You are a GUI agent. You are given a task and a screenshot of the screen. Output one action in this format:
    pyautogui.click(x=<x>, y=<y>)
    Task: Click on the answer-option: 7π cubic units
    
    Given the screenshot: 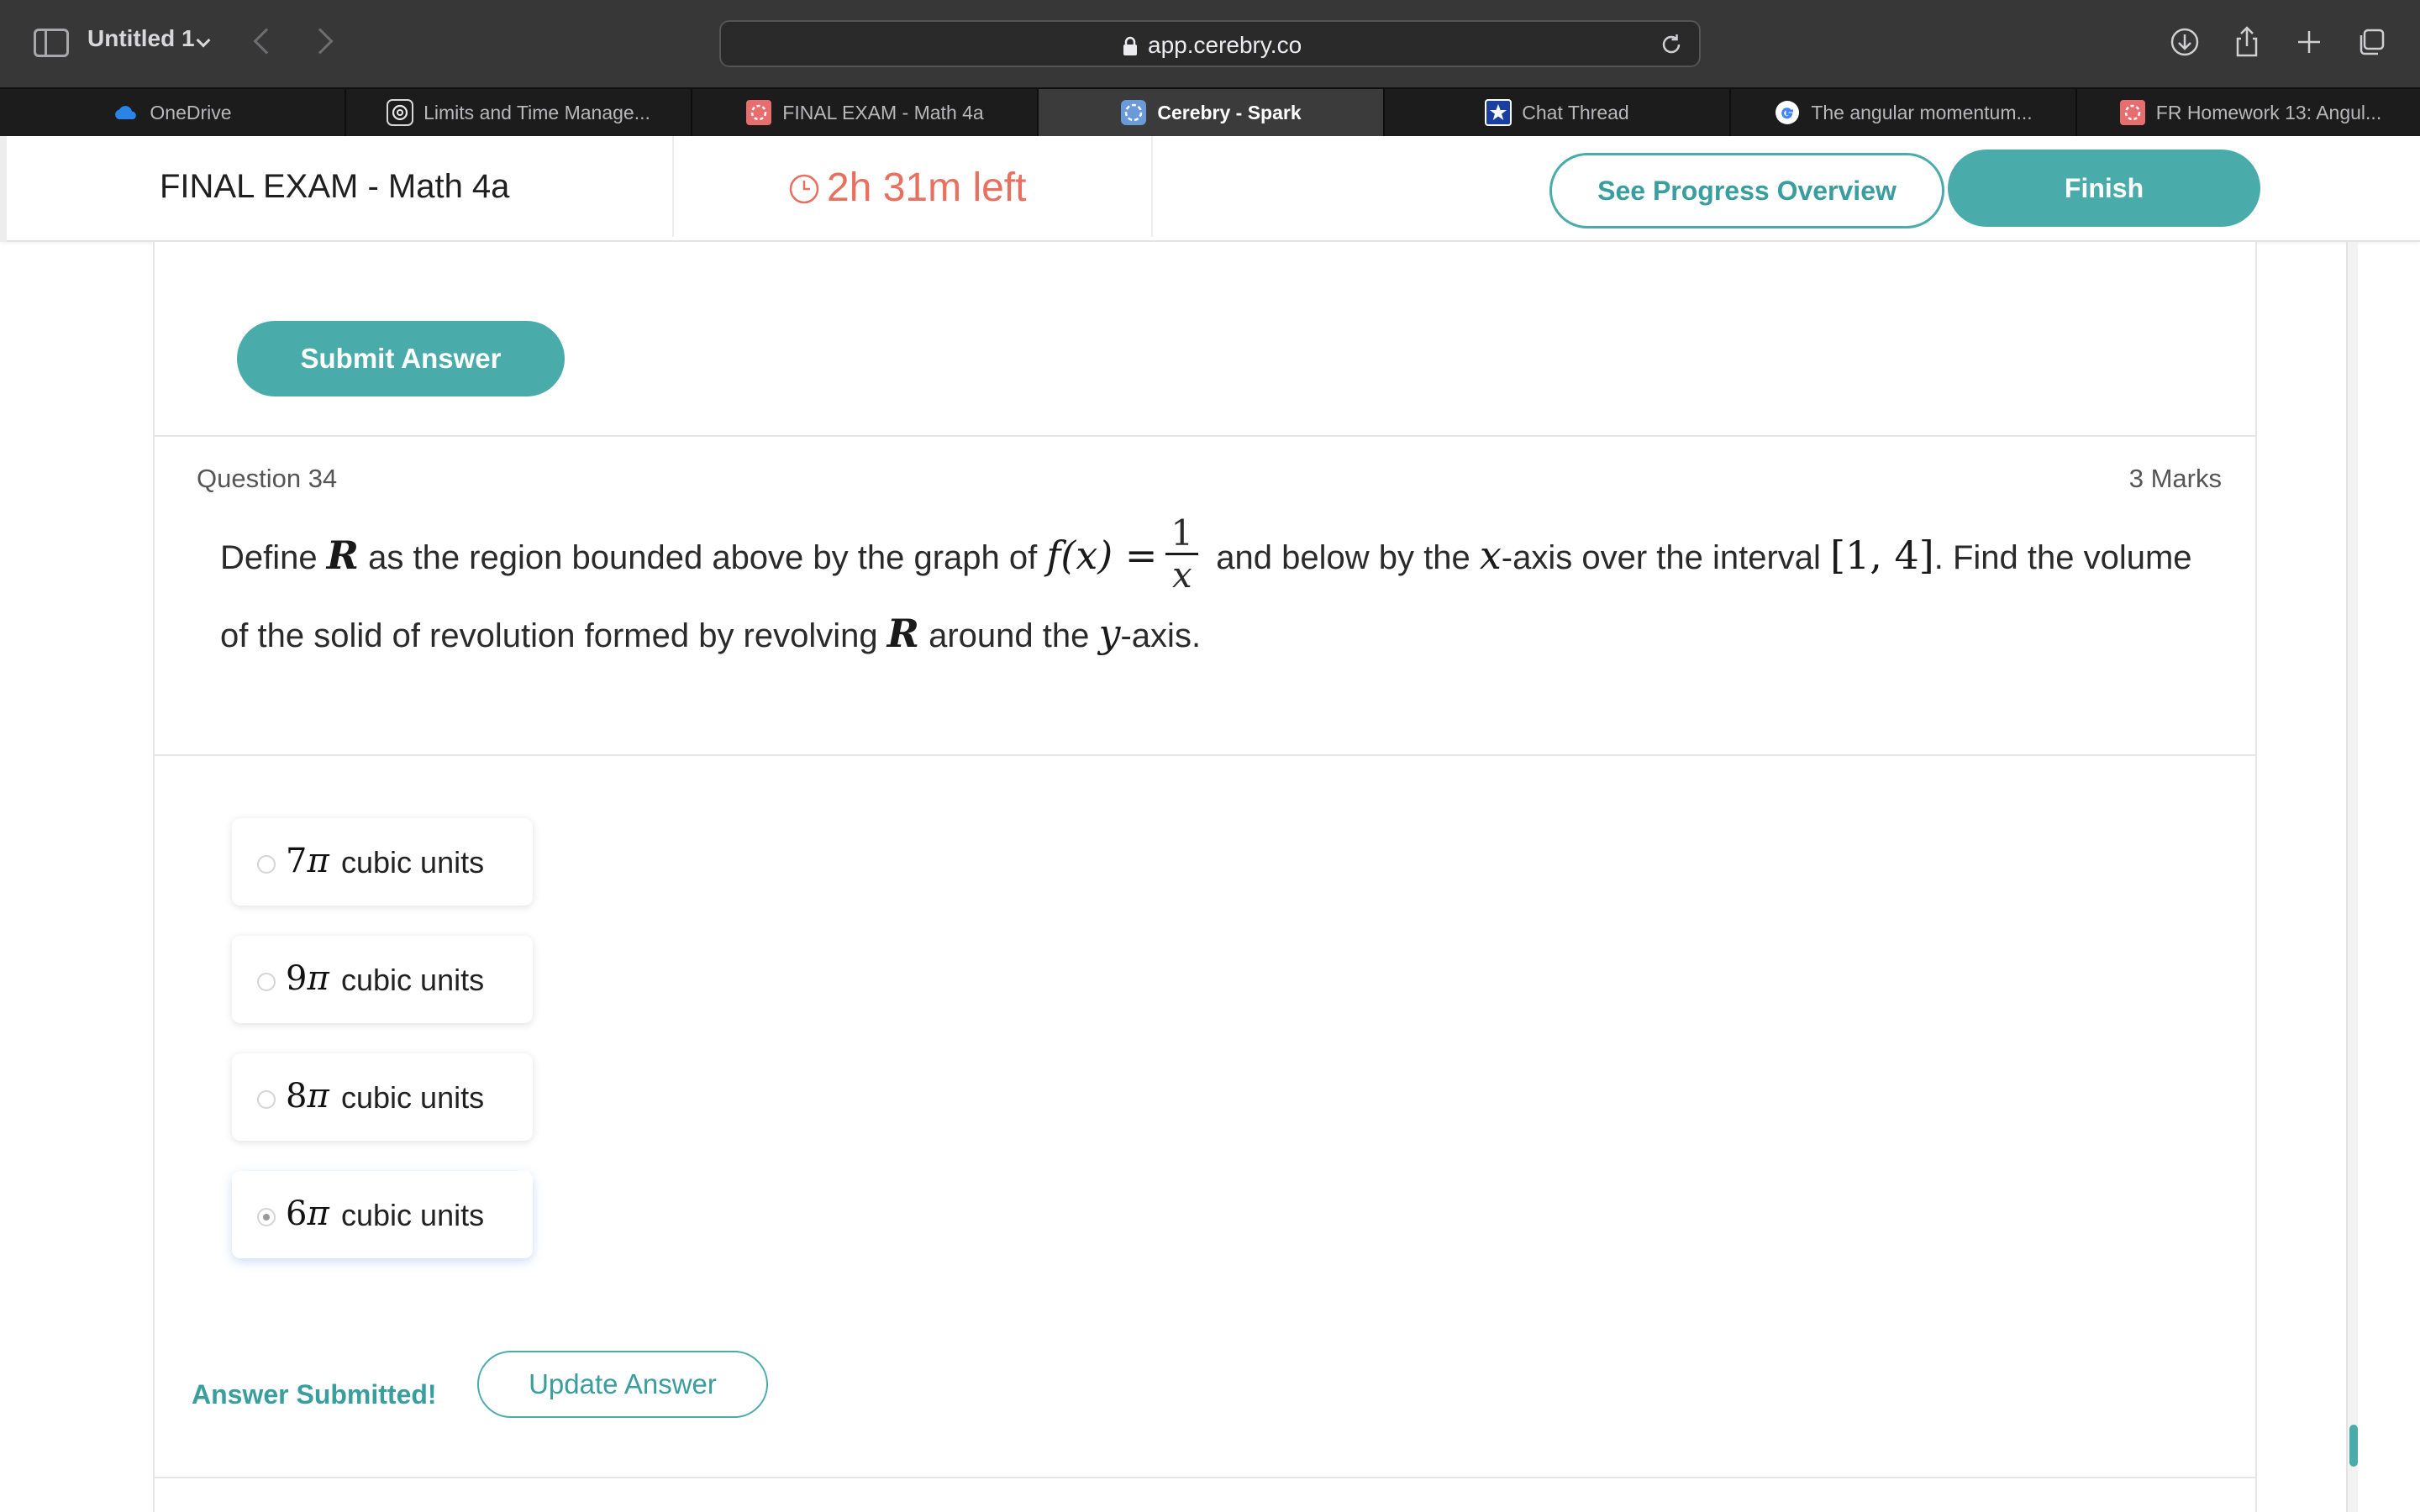 What is the action you would take?
    pyautogui.click(x=382, y=862)
    